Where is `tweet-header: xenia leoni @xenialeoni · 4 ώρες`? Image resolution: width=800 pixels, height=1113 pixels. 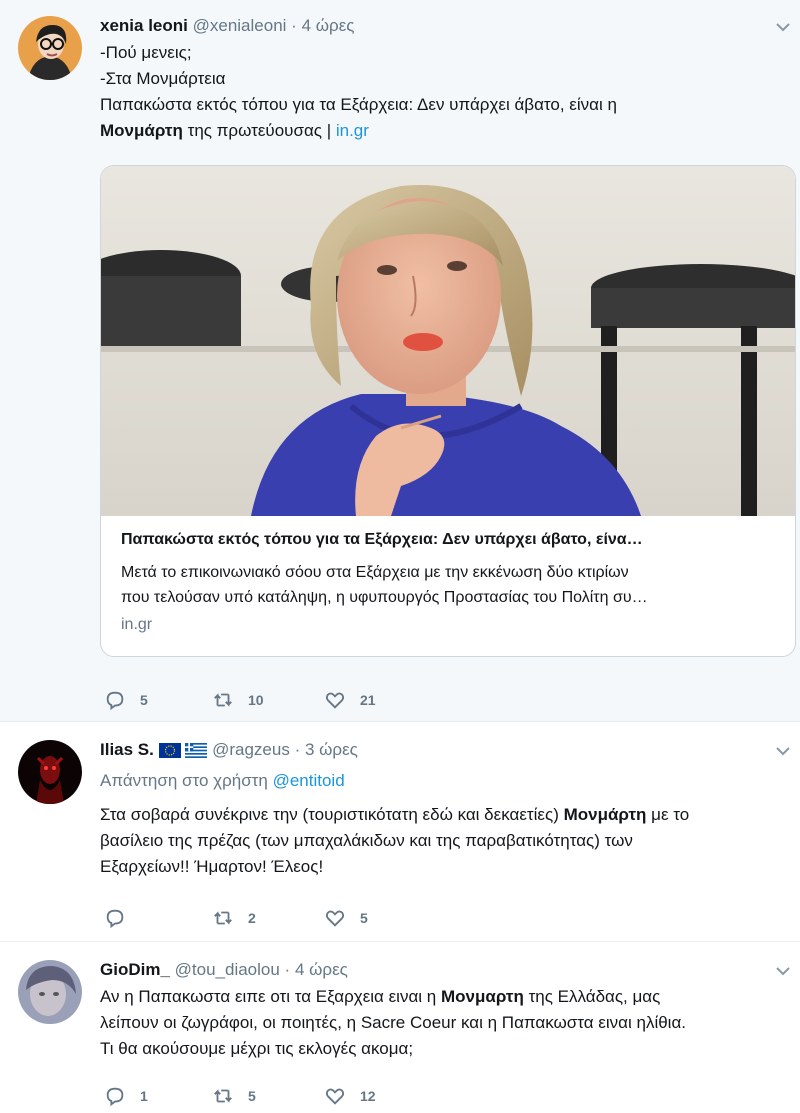 tweet-header: xenia leoni @xenialeoni · 4 ώρες is located at coordinates (227, 26).